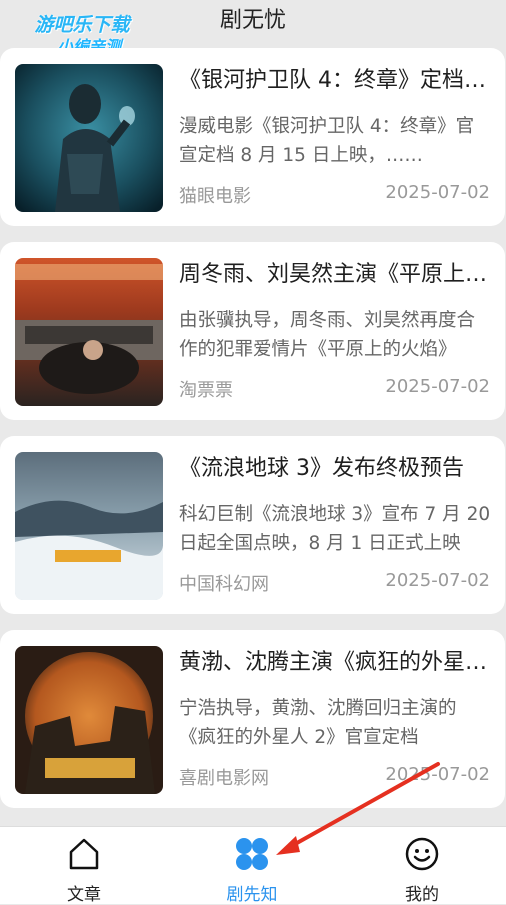 The height and width of the screenshot is (905, 506). I want to click on article-title: 《流浪地球 3》发布终极预告, so click(321, 468).